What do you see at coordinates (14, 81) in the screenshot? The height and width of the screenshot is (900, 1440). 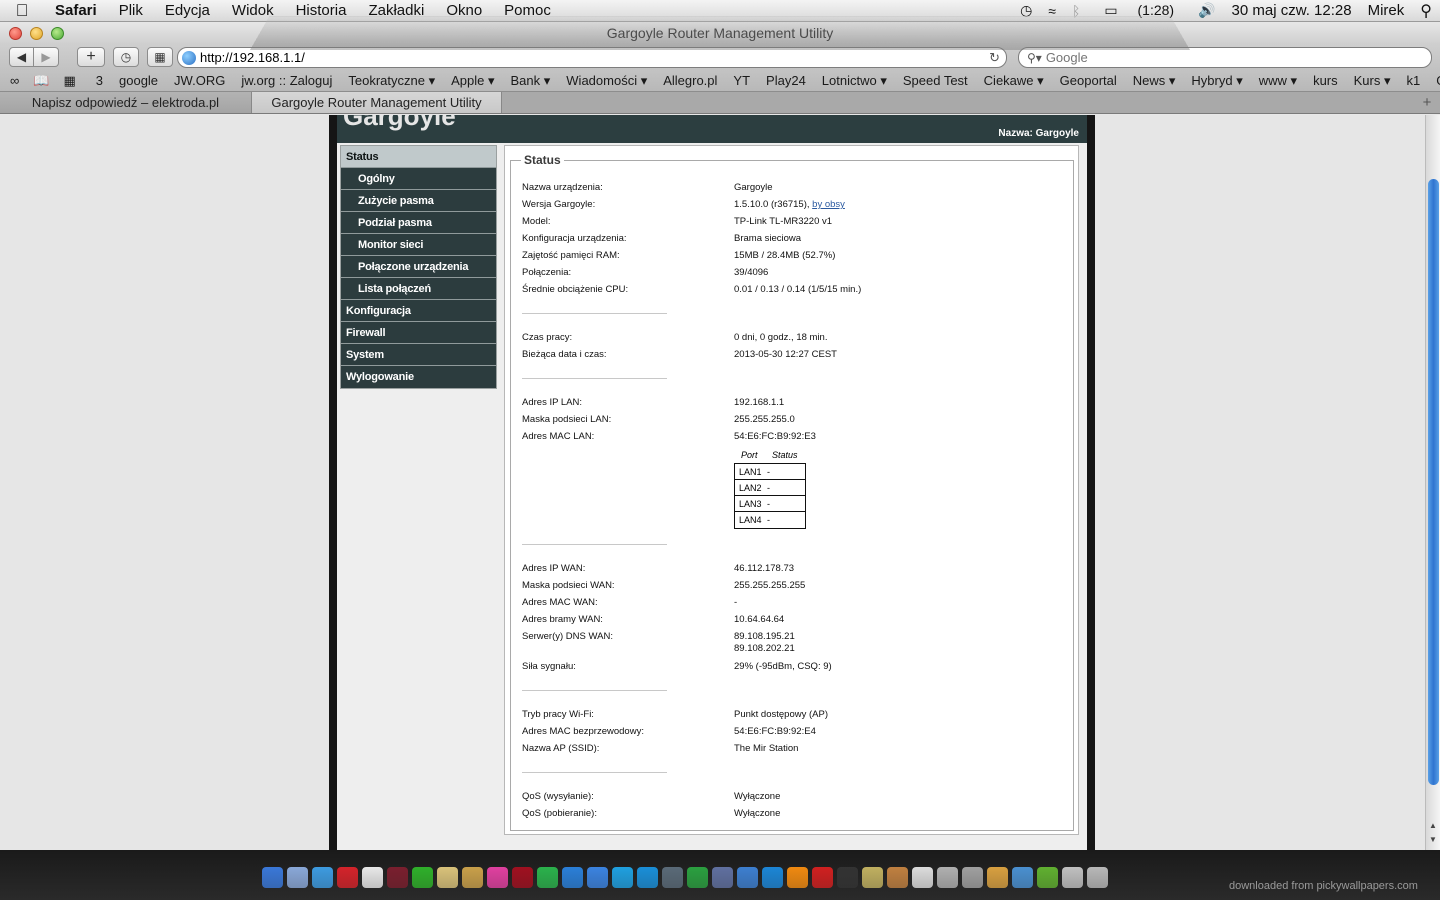 I see `reading-list-icon: ∞` at bounding box center [14, 81].